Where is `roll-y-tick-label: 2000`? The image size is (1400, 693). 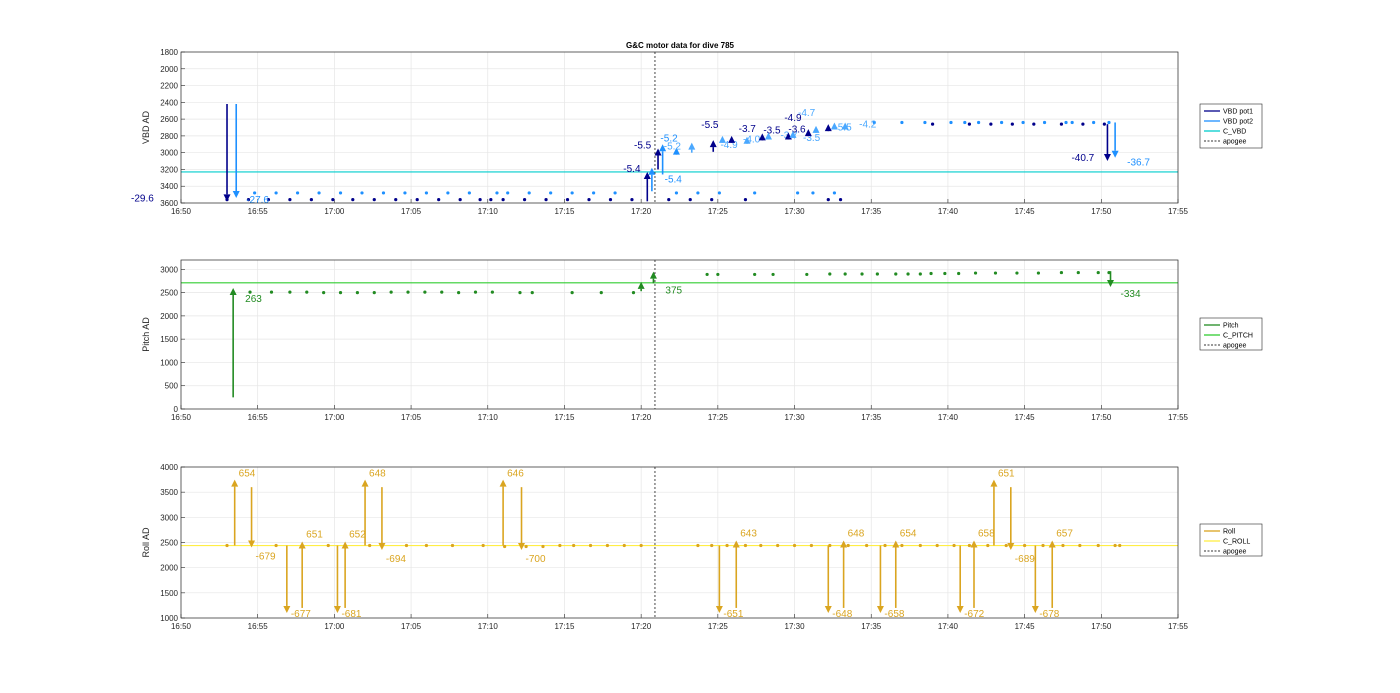
roll-y-tick-label: 2000 is located at coordinates (169, 568).